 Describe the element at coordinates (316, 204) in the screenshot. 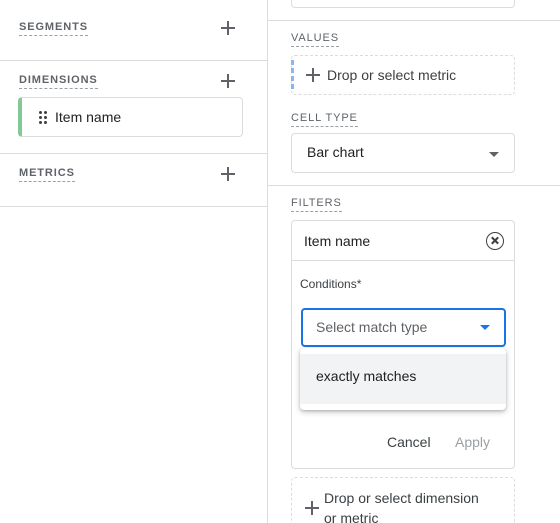

I see `filters-label: FILTERS` at that location.